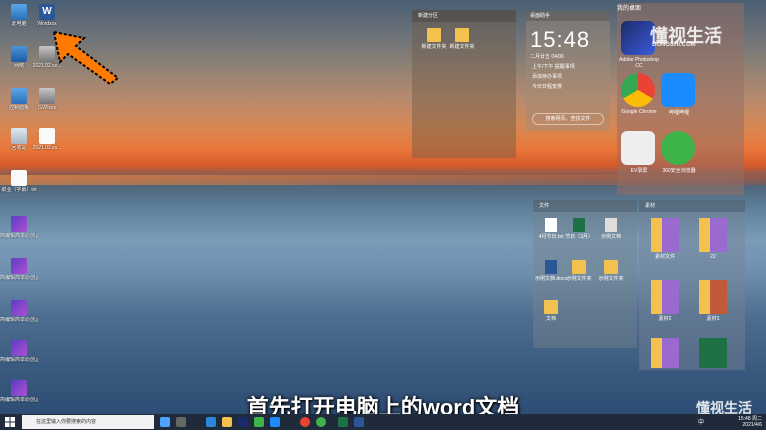 This screenshot has width=766, height=432. What do you see at coordinates (665, 354) in the screenshot?
I see `folder-item` at bounding box center [665, 354].